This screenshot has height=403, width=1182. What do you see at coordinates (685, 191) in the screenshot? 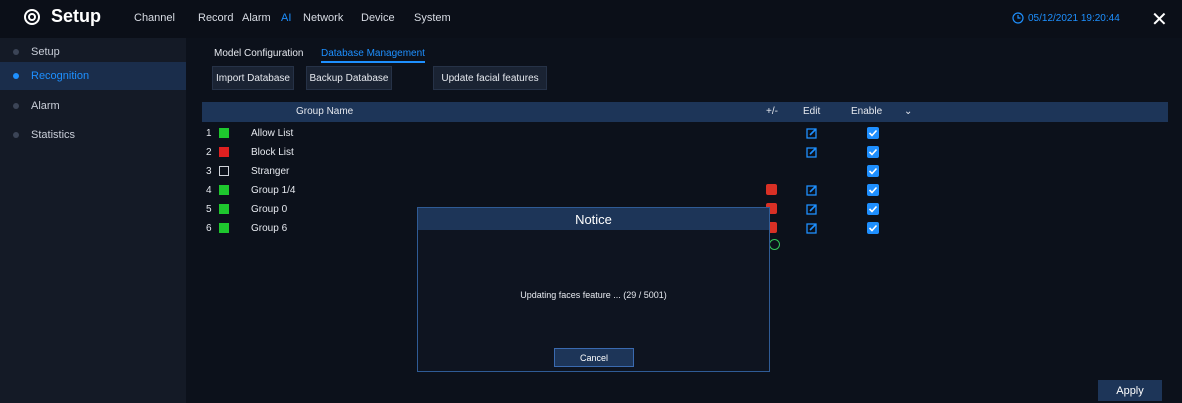
I see `table-row: 4 Group 1/4` at bounding box center [685, 191].